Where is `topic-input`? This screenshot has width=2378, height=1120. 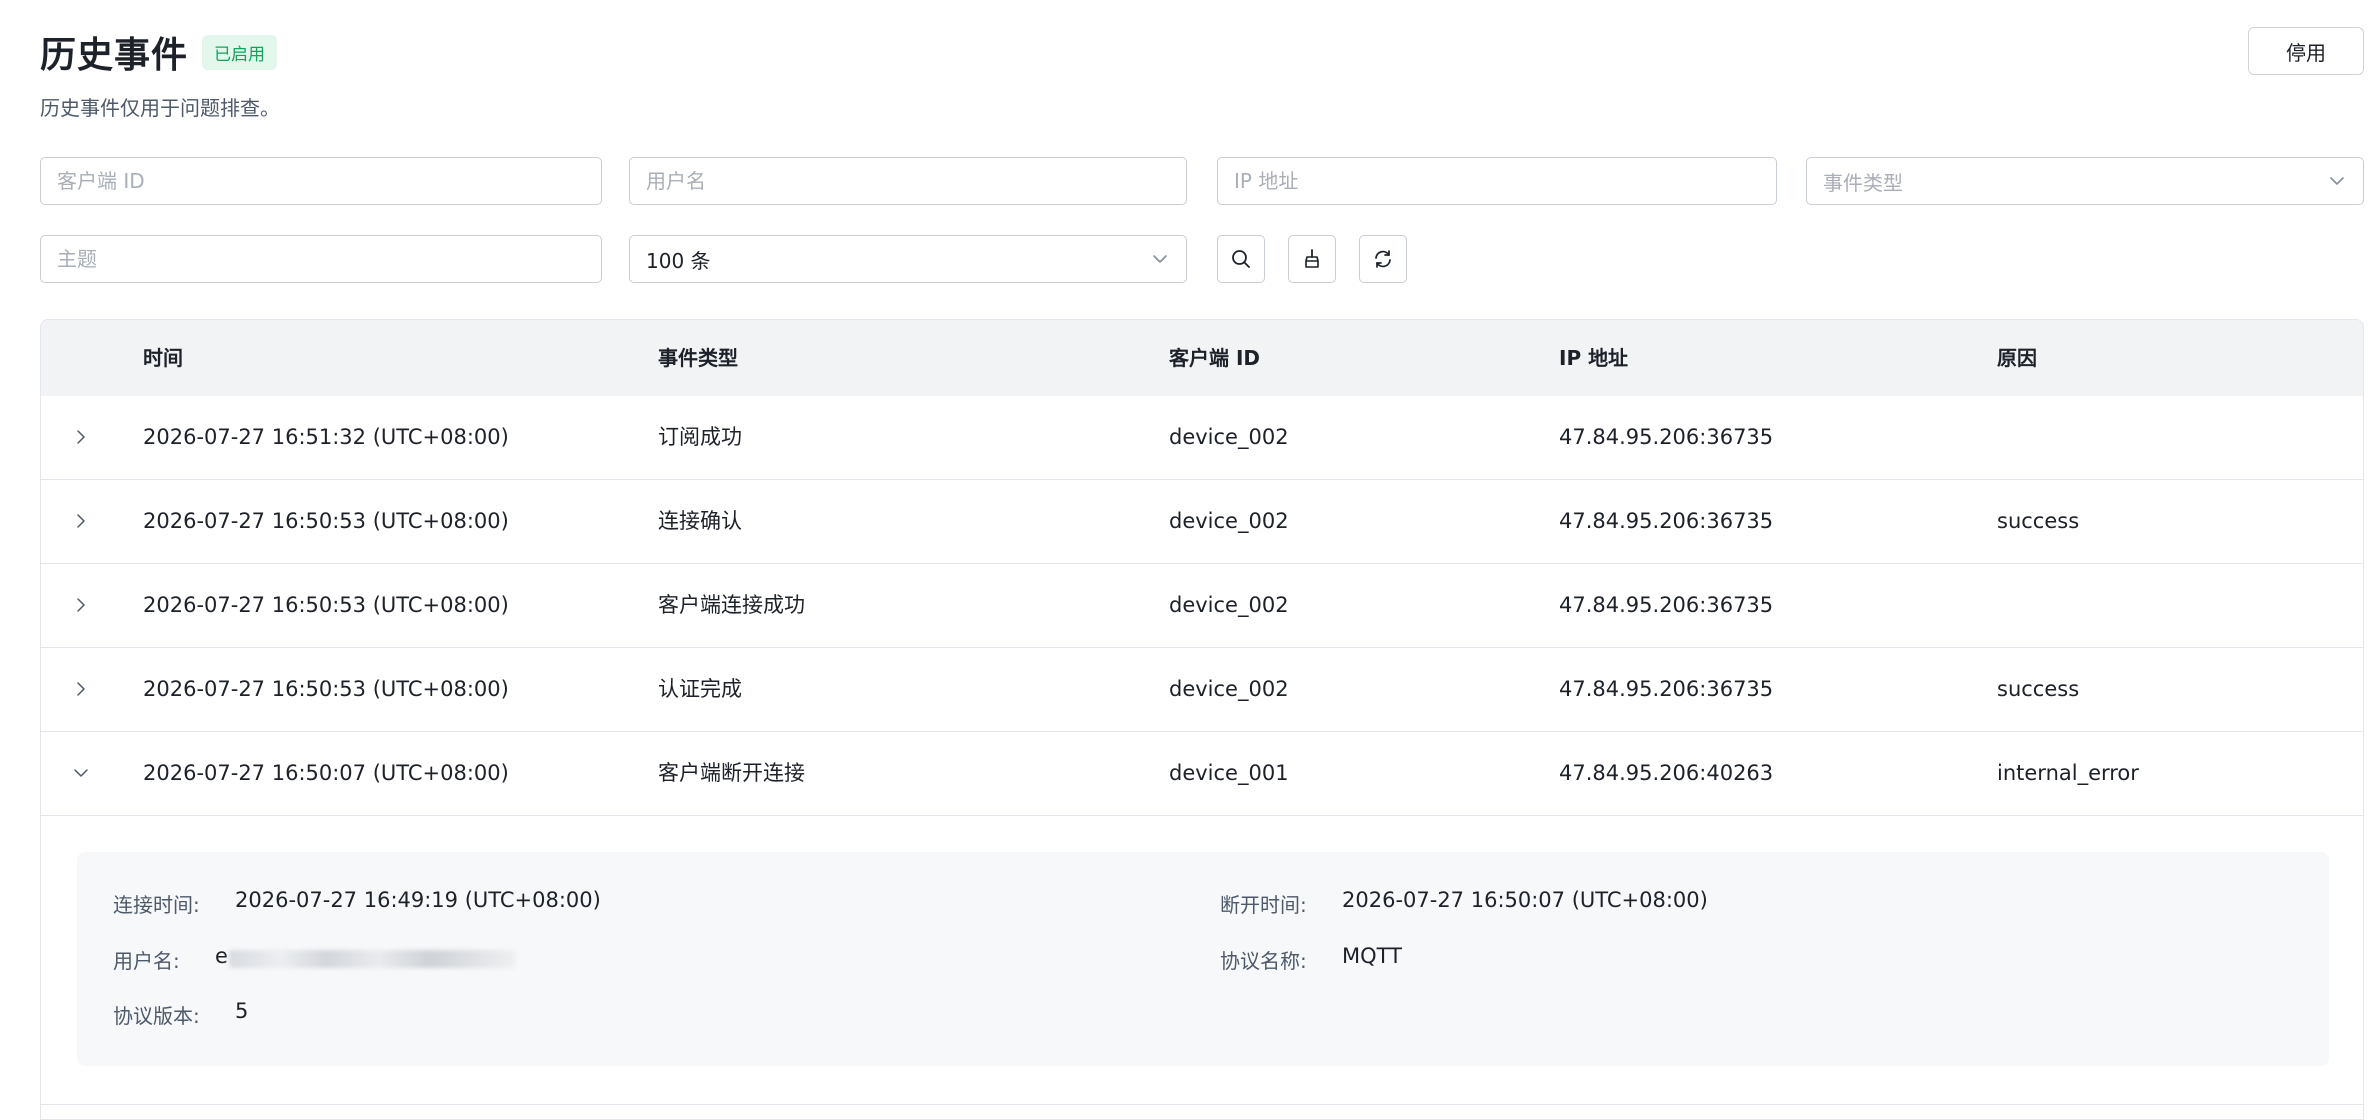 topic-input is located at coordinates (321, 259).